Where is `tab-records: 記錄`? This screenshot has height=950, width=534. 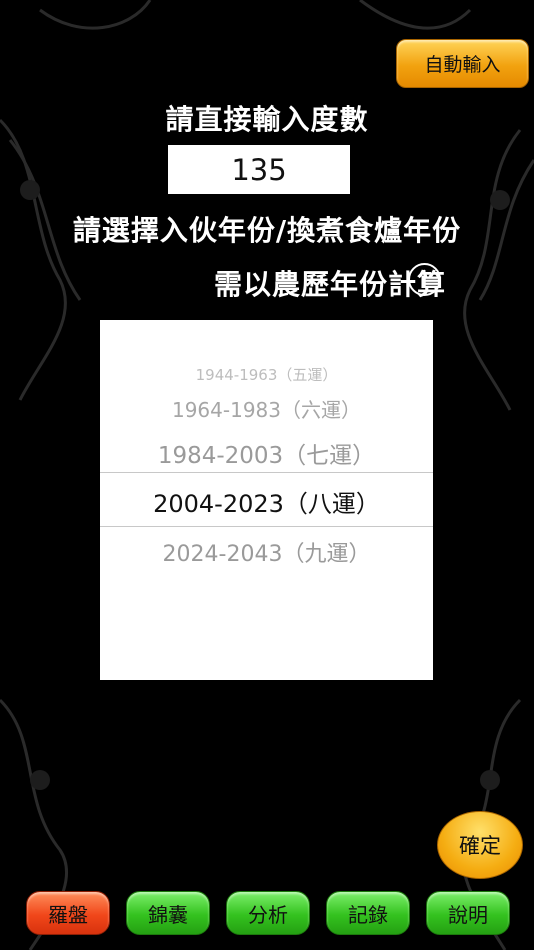 tab-records: 記錄 is located at coordinates (368, 913).